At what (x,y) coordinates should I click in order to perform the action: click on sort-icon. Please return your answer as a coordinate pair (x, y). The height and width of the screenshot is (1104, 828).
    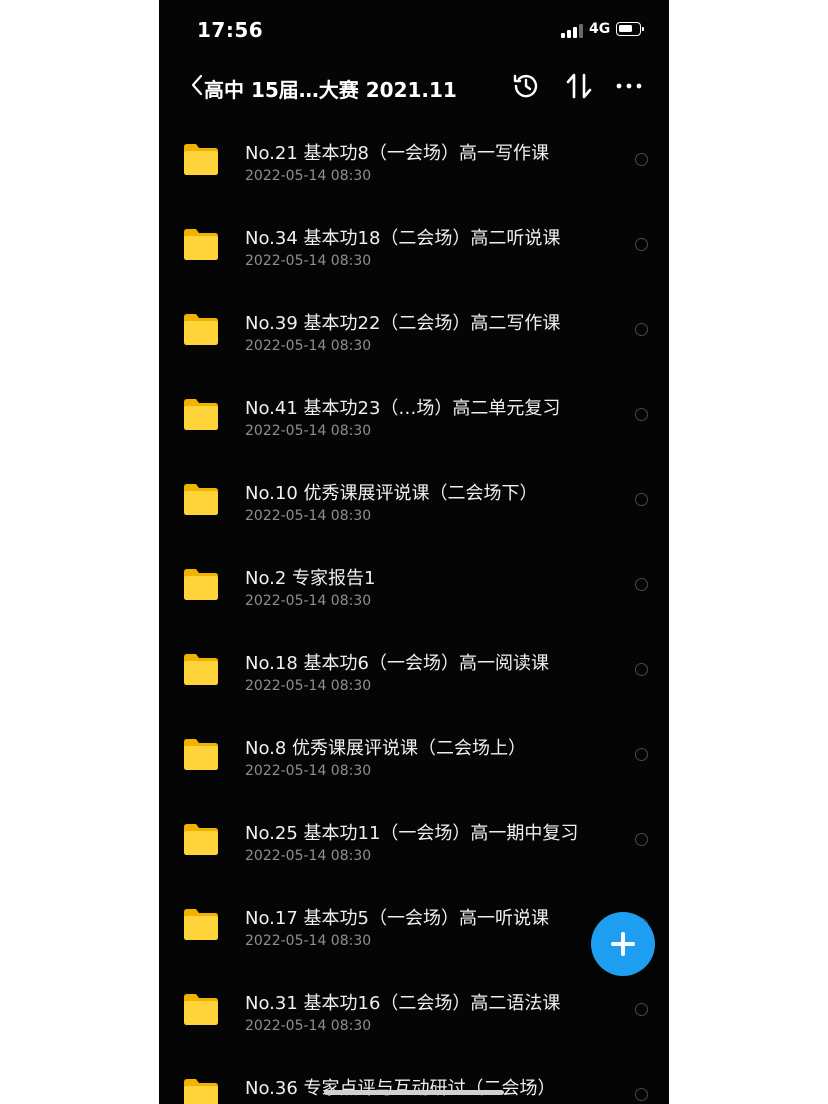
    Looking at the image, I should click on (579, 86).